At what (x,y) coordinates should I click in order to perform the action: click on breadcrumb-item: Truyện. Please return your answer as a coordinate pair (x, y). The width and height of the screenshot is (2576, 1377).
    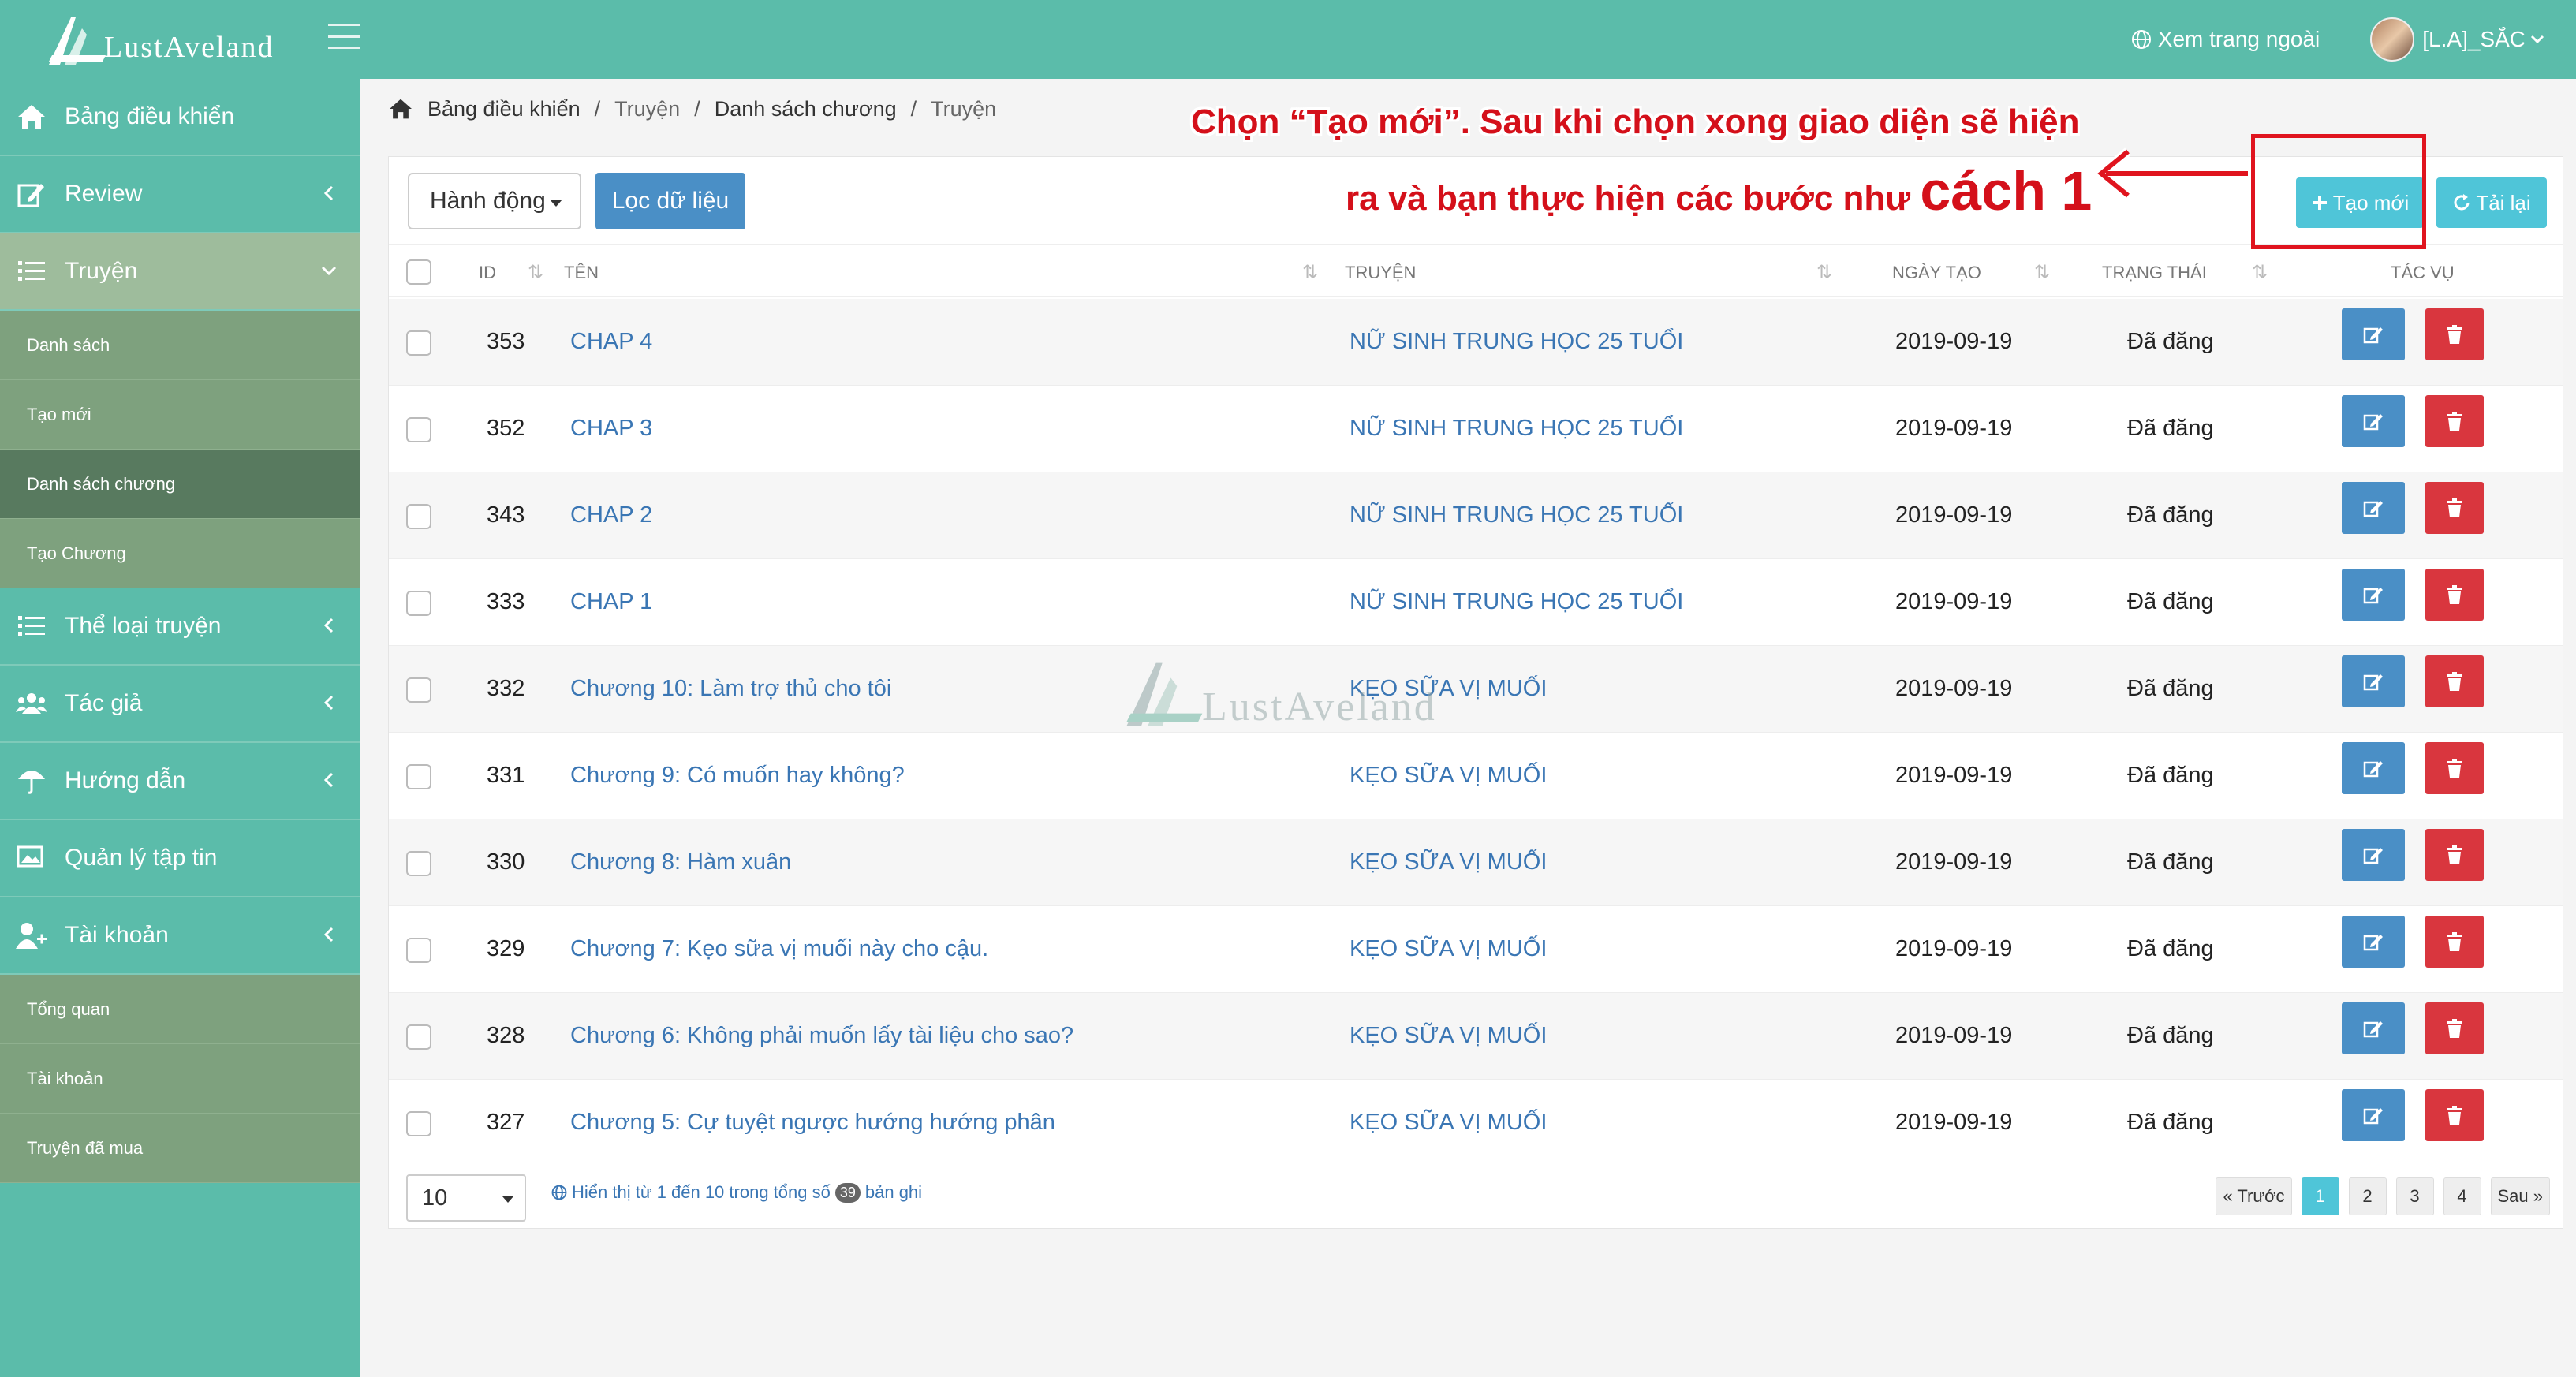
    Looking at the image, I should click on (647, 109).